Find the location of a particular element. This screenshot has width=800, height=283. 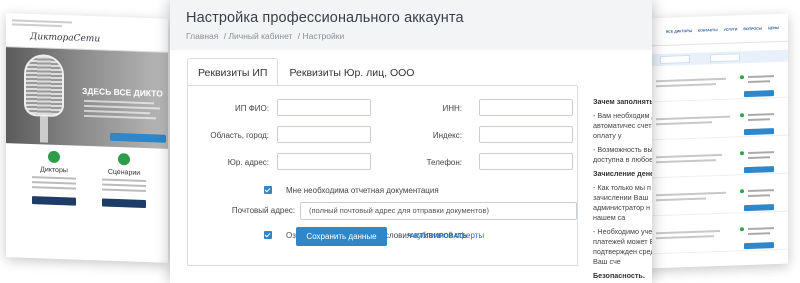

index-field is located at coordinates (526, 134).